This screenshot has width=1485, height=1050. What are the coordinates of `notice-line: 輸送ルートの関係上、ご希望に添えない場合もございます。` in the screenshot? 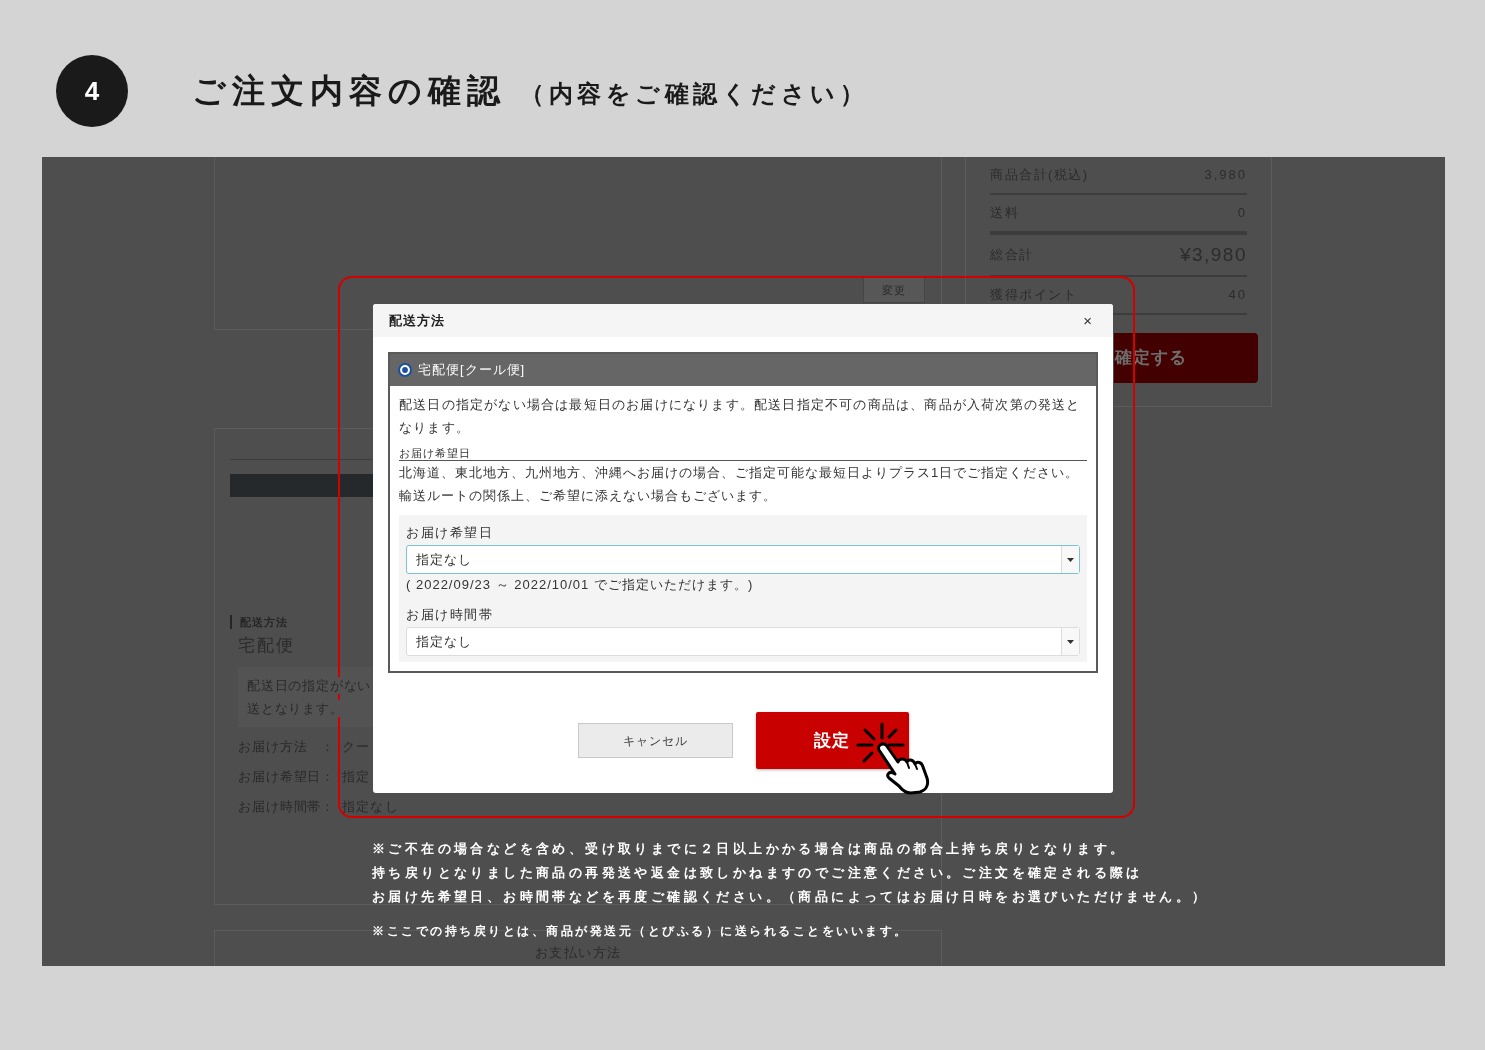 It's located at (588, 496).